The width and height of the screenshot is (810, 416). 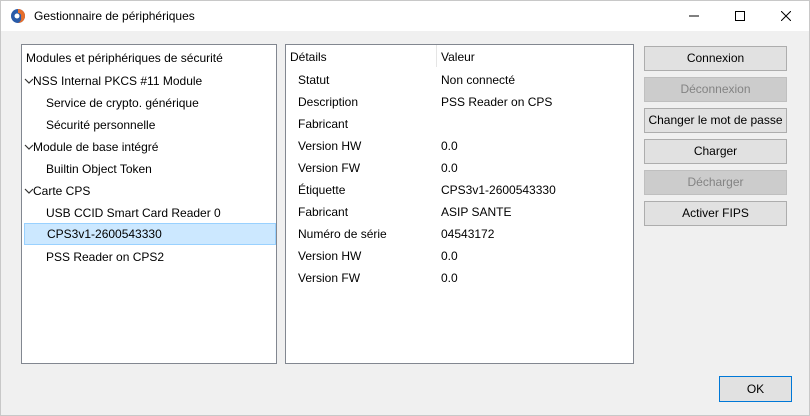 I want to click on detail-row: Description PSS Reader on CPS, so click(x=459, y=102).